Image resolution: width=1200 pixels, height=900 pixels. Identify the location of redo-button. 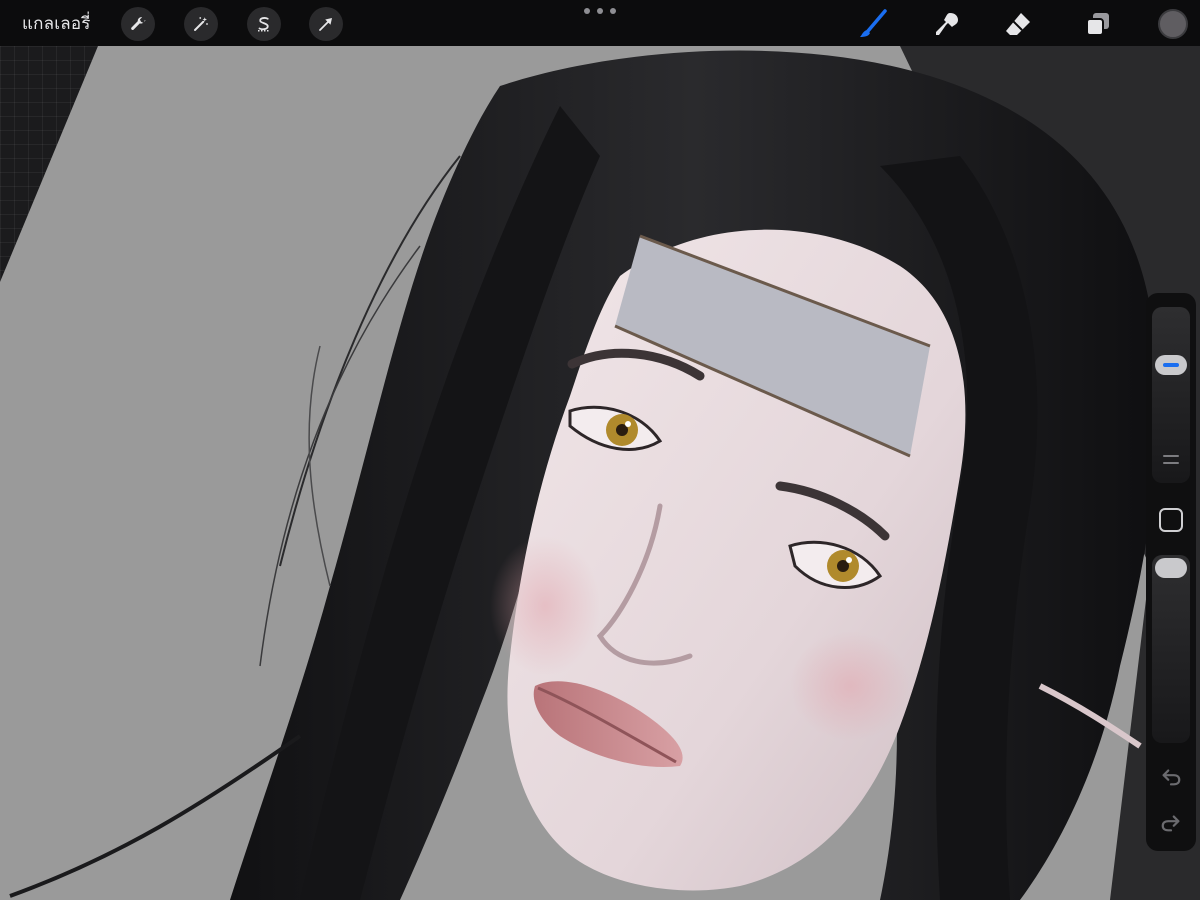
(1171, 823).